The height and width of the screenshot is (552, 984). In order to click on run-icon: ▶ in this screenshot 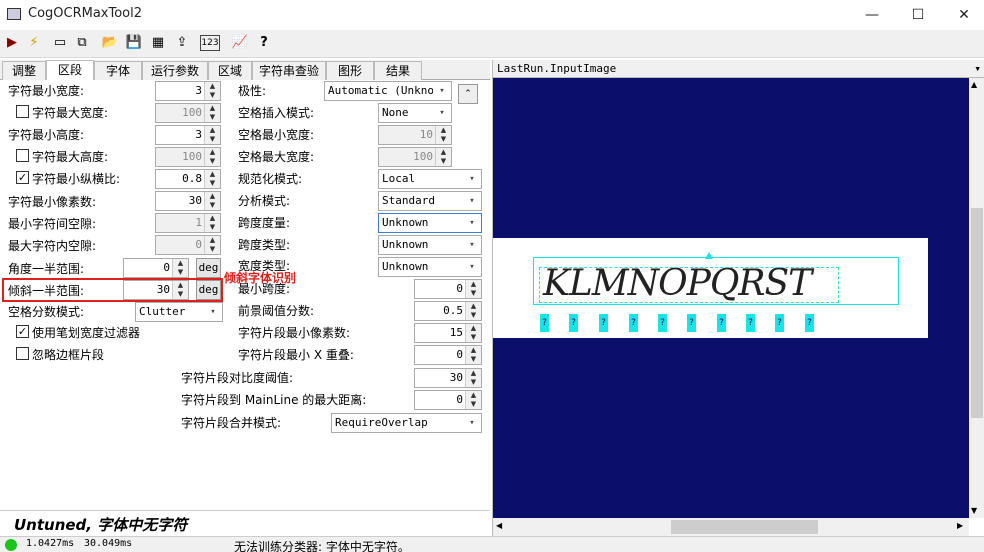, I will do `click(12, 43)`.